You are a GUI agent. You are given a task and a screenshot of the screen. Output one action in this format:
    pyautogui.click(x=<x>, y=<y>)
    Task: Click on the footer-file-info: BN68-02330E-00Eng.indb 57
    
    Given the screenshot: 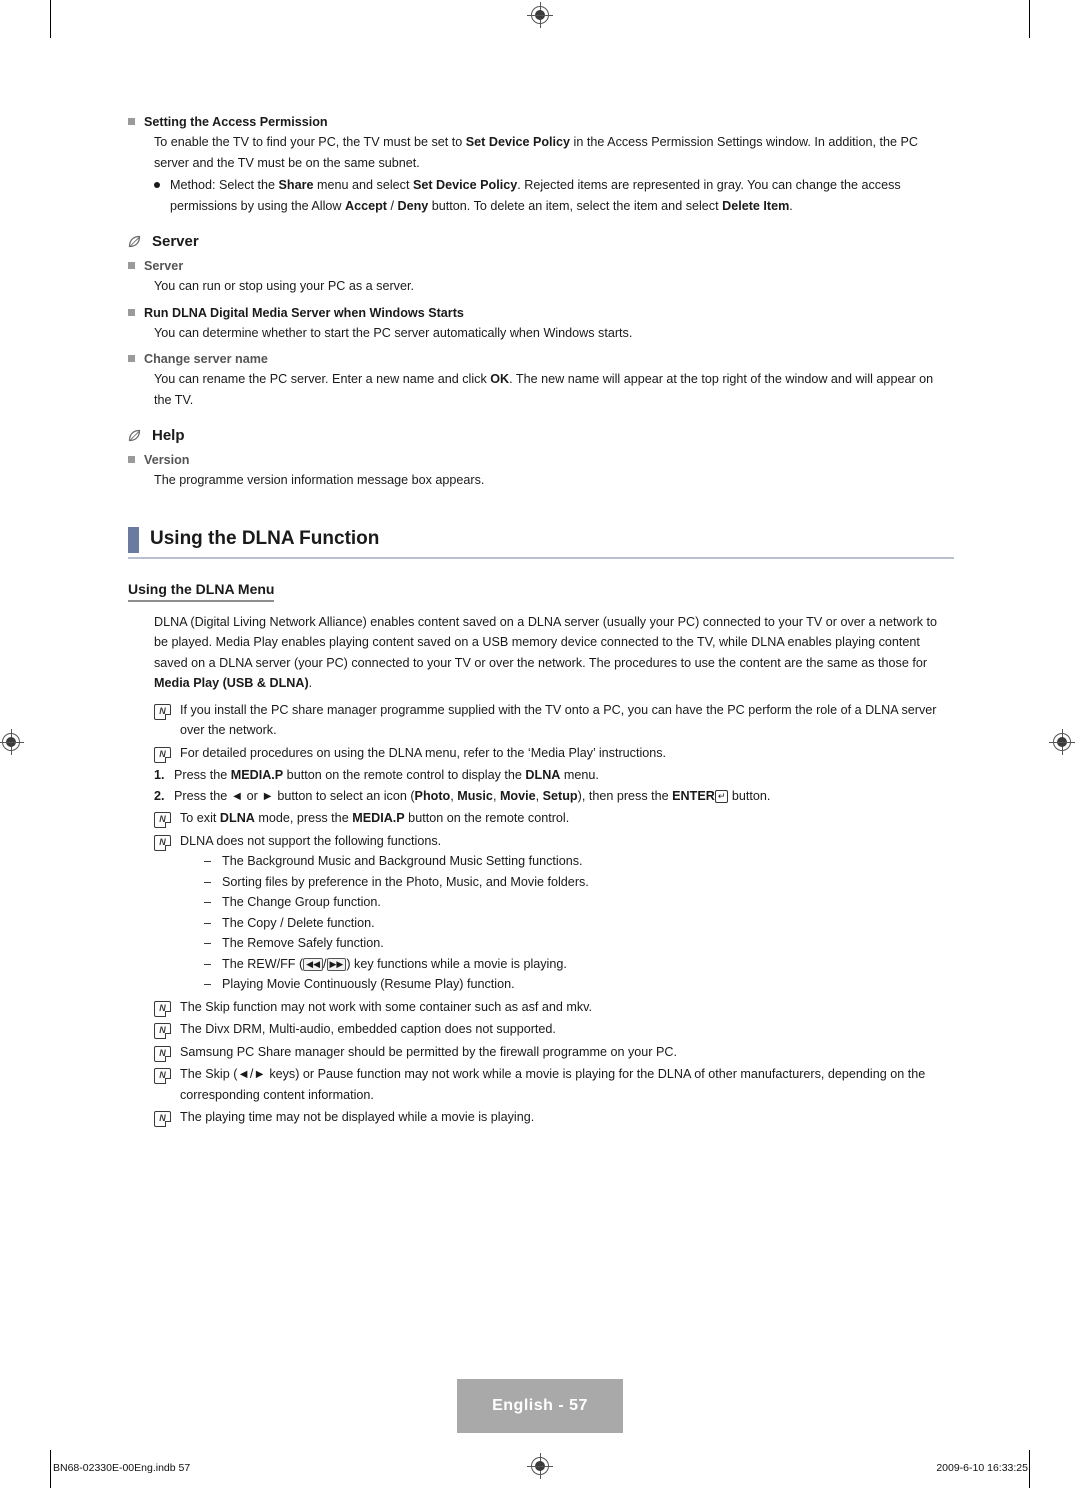 What is the action you would take?
    pyautogui.click(x=122, y=1468)
    